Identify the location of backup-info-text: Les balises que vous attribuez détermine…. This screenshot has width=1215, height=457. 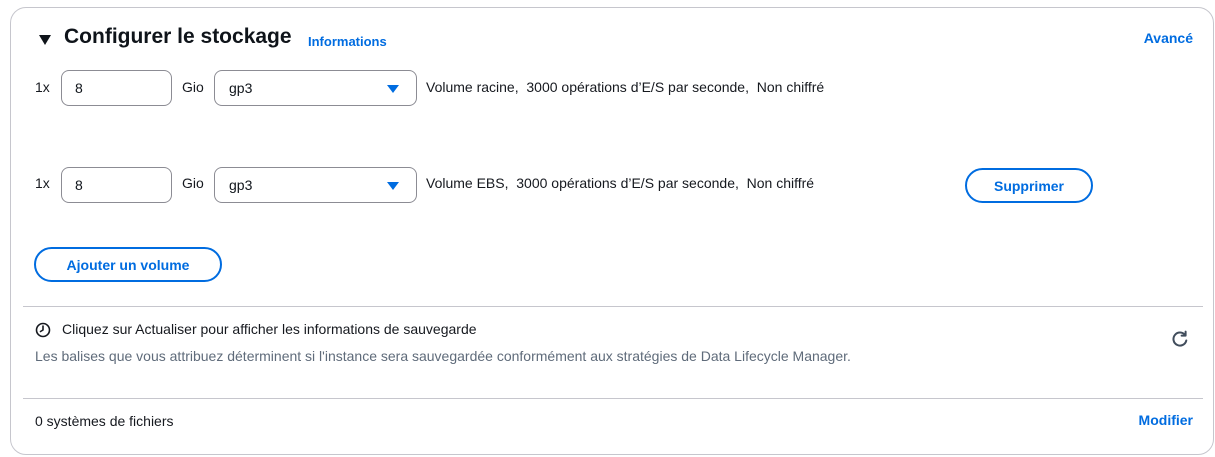
(443, 356).